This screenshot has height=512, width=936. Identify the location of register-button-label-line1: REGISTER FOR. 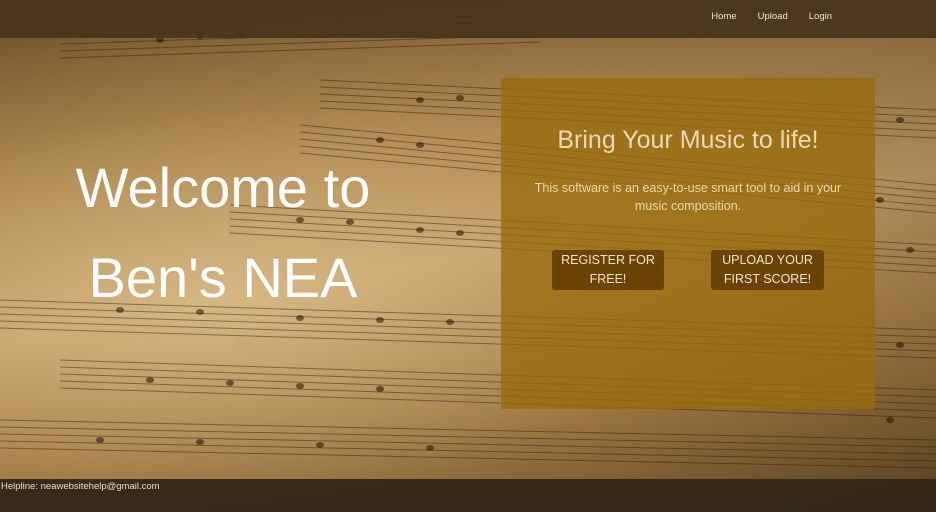
(608, 260).